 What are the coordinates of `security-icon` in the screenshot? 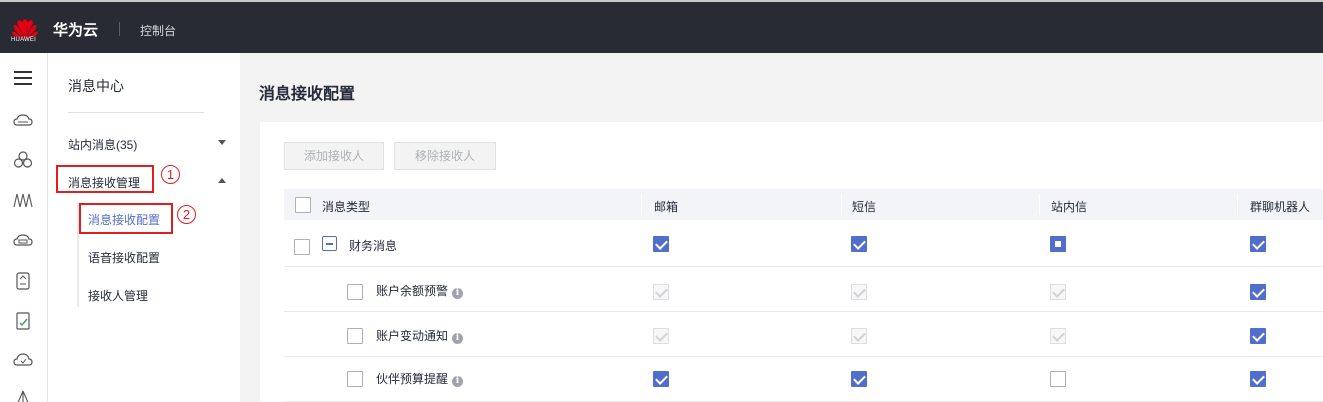 It's located at (23, 321).